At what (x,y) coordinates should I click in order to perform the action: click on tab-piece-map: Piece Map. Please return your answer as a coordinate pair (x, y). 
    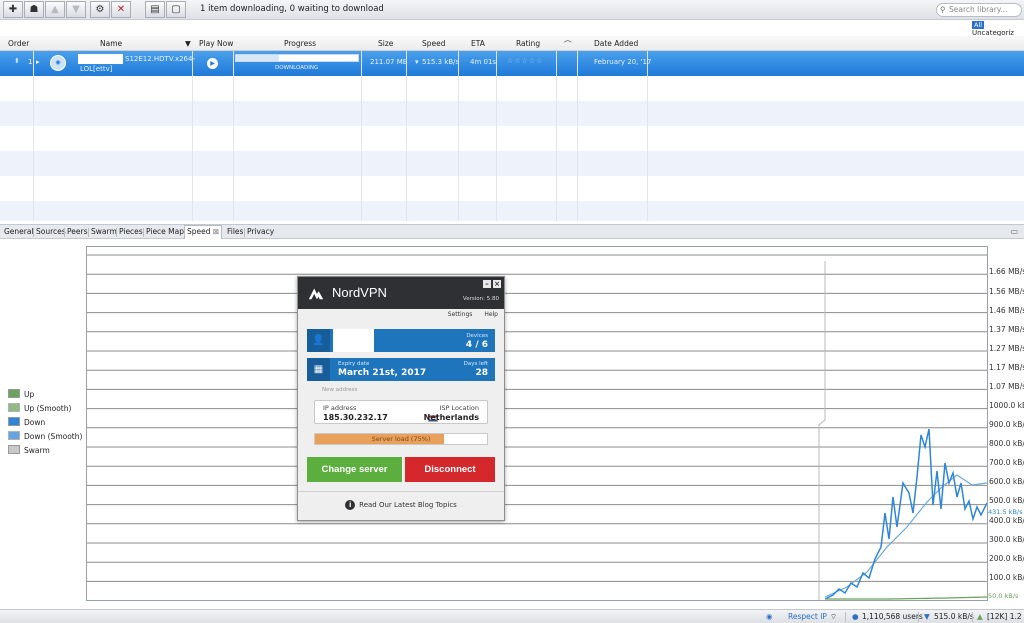
    Looking at the image, I should click on (165, 231).